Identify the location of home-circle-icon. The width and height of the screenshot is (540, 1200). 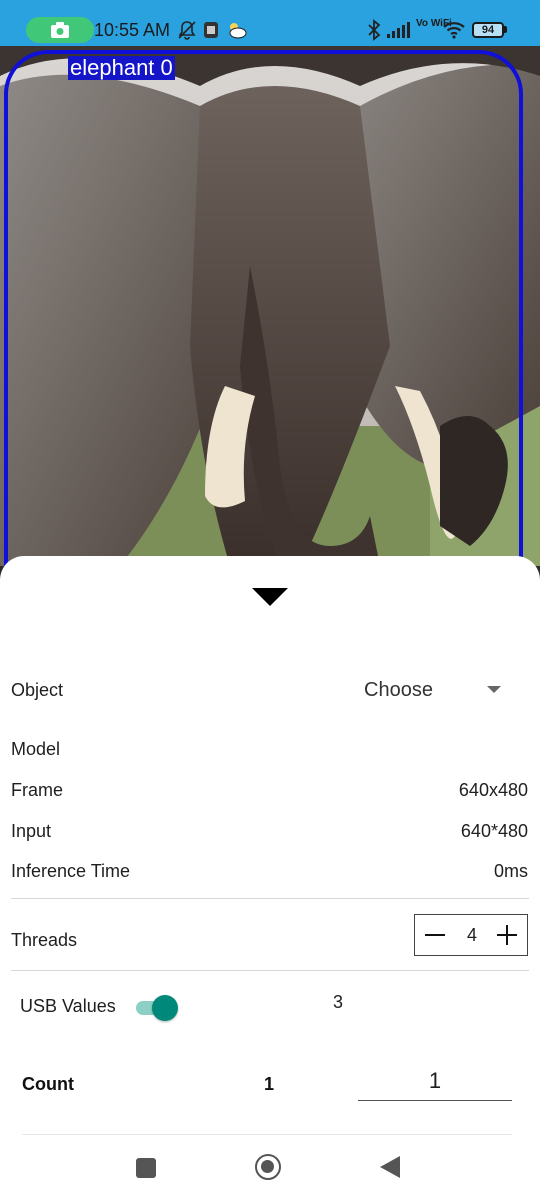
(268, 1167).